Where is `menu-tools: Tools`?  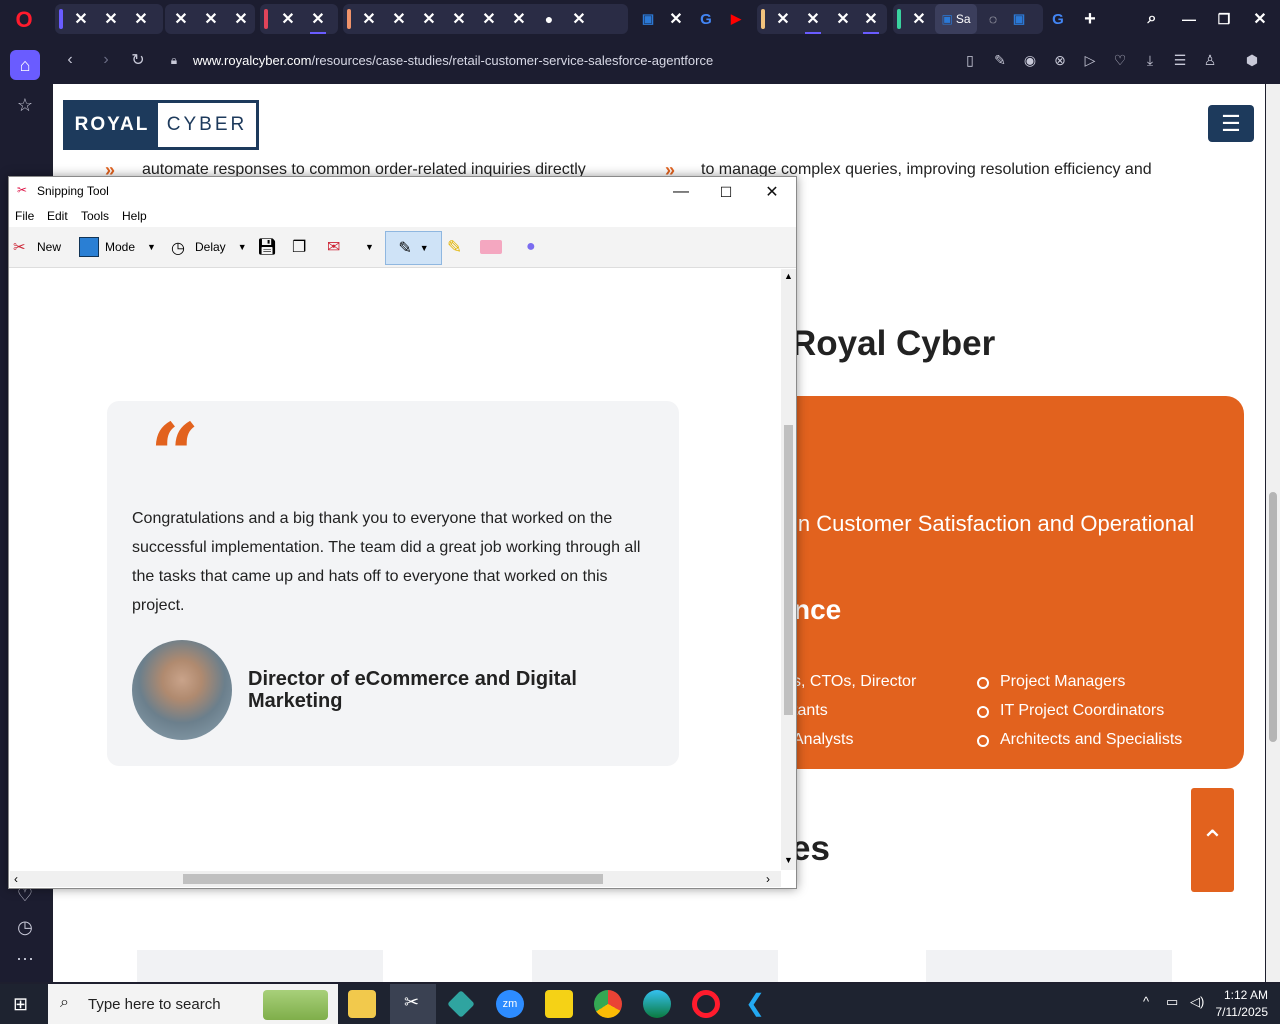 menu-tools: Tools is located at coordinates (95, 216).